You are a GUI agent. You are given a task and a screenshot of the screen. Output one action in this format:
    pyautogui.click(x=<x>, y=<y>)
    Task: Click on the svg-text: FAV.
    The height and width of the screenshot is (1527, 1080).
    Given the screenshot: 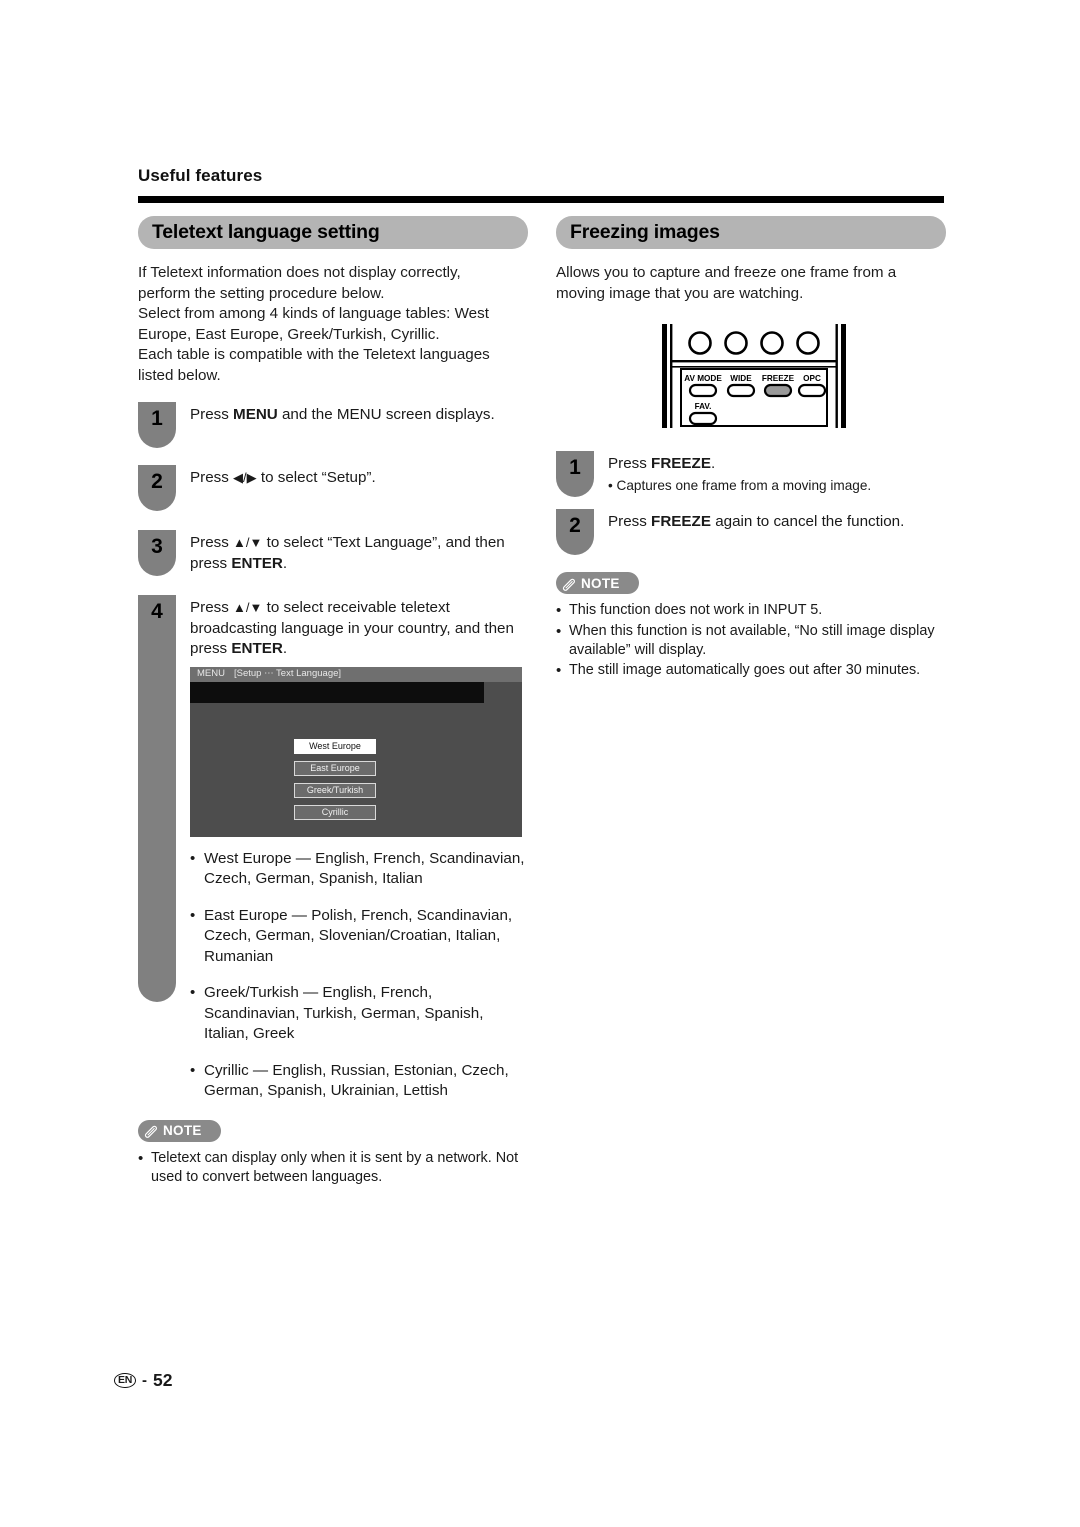 What is the action you would take?
    pyautogui.click(x=703, y=406)
    